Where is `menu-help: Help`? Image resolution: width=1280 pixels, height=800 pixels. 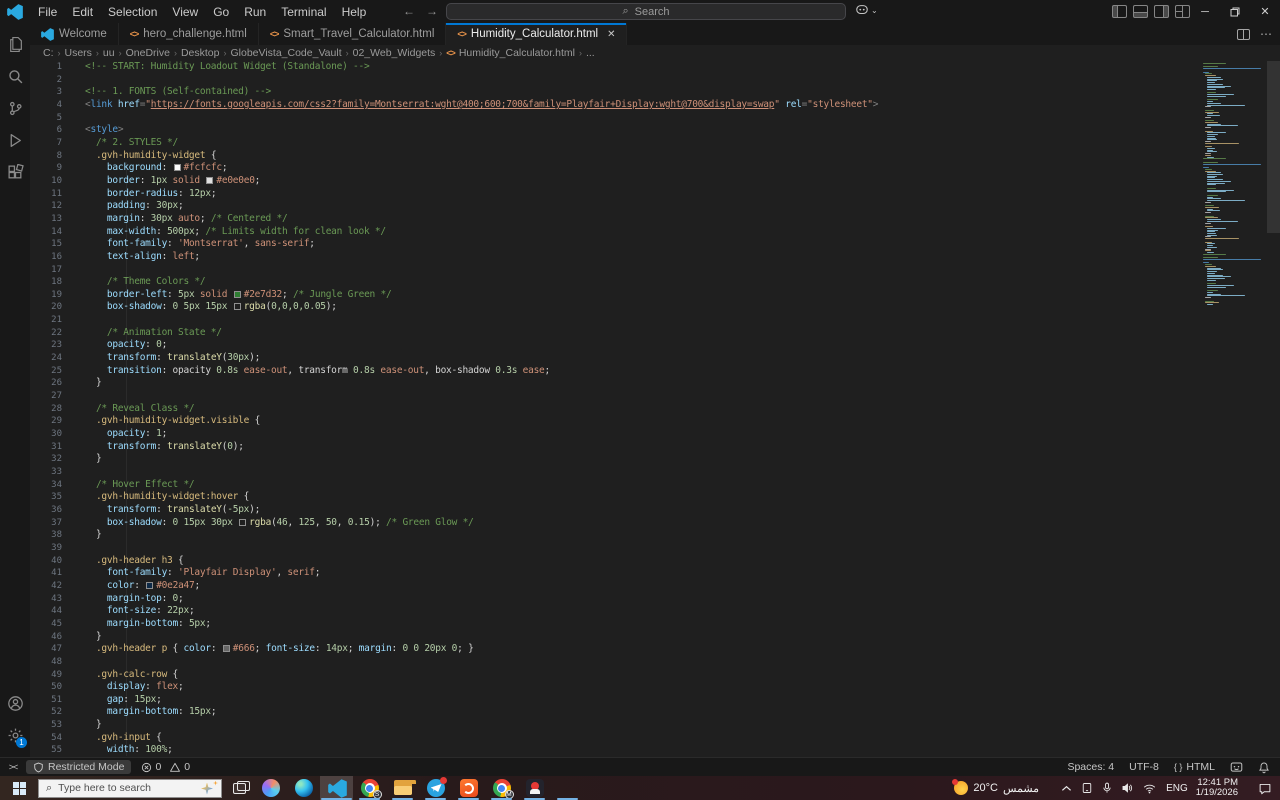 menu-help: Help is located at coordinates (354, 12).